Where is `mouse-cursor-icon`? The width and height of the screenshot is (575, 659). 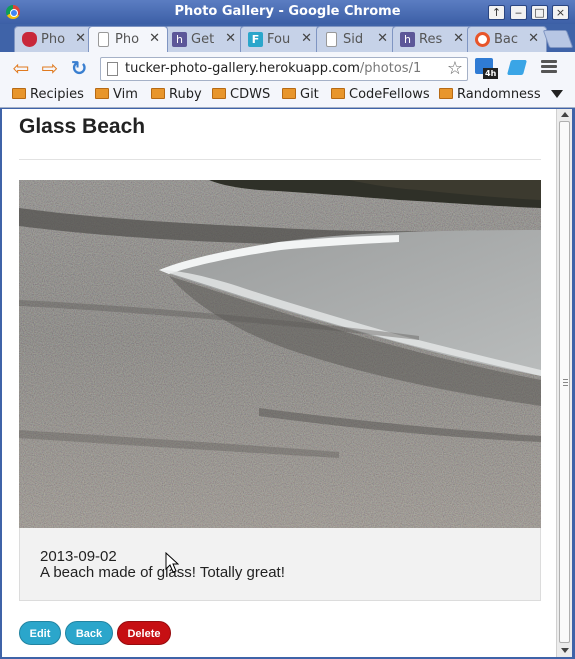 mouse-cursor-icon is located at coordinates (172, 562).